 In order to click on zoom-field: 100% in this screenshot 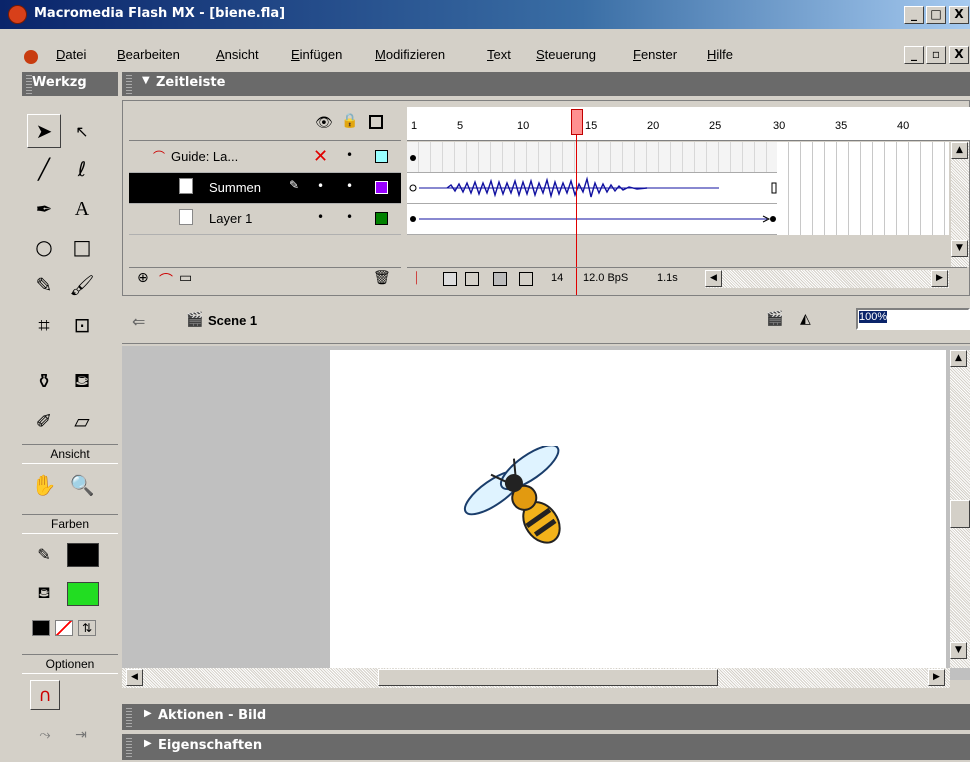, I will do `click(913, 319)`.